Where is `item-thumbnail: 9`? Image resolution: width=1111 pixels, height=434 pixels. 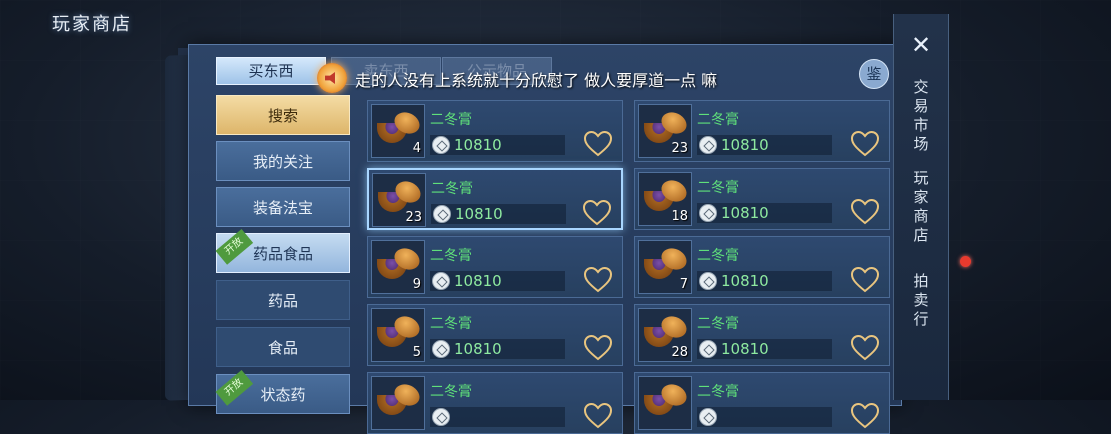 item-thumbnail: 9 is located at coordinates (398, 267).